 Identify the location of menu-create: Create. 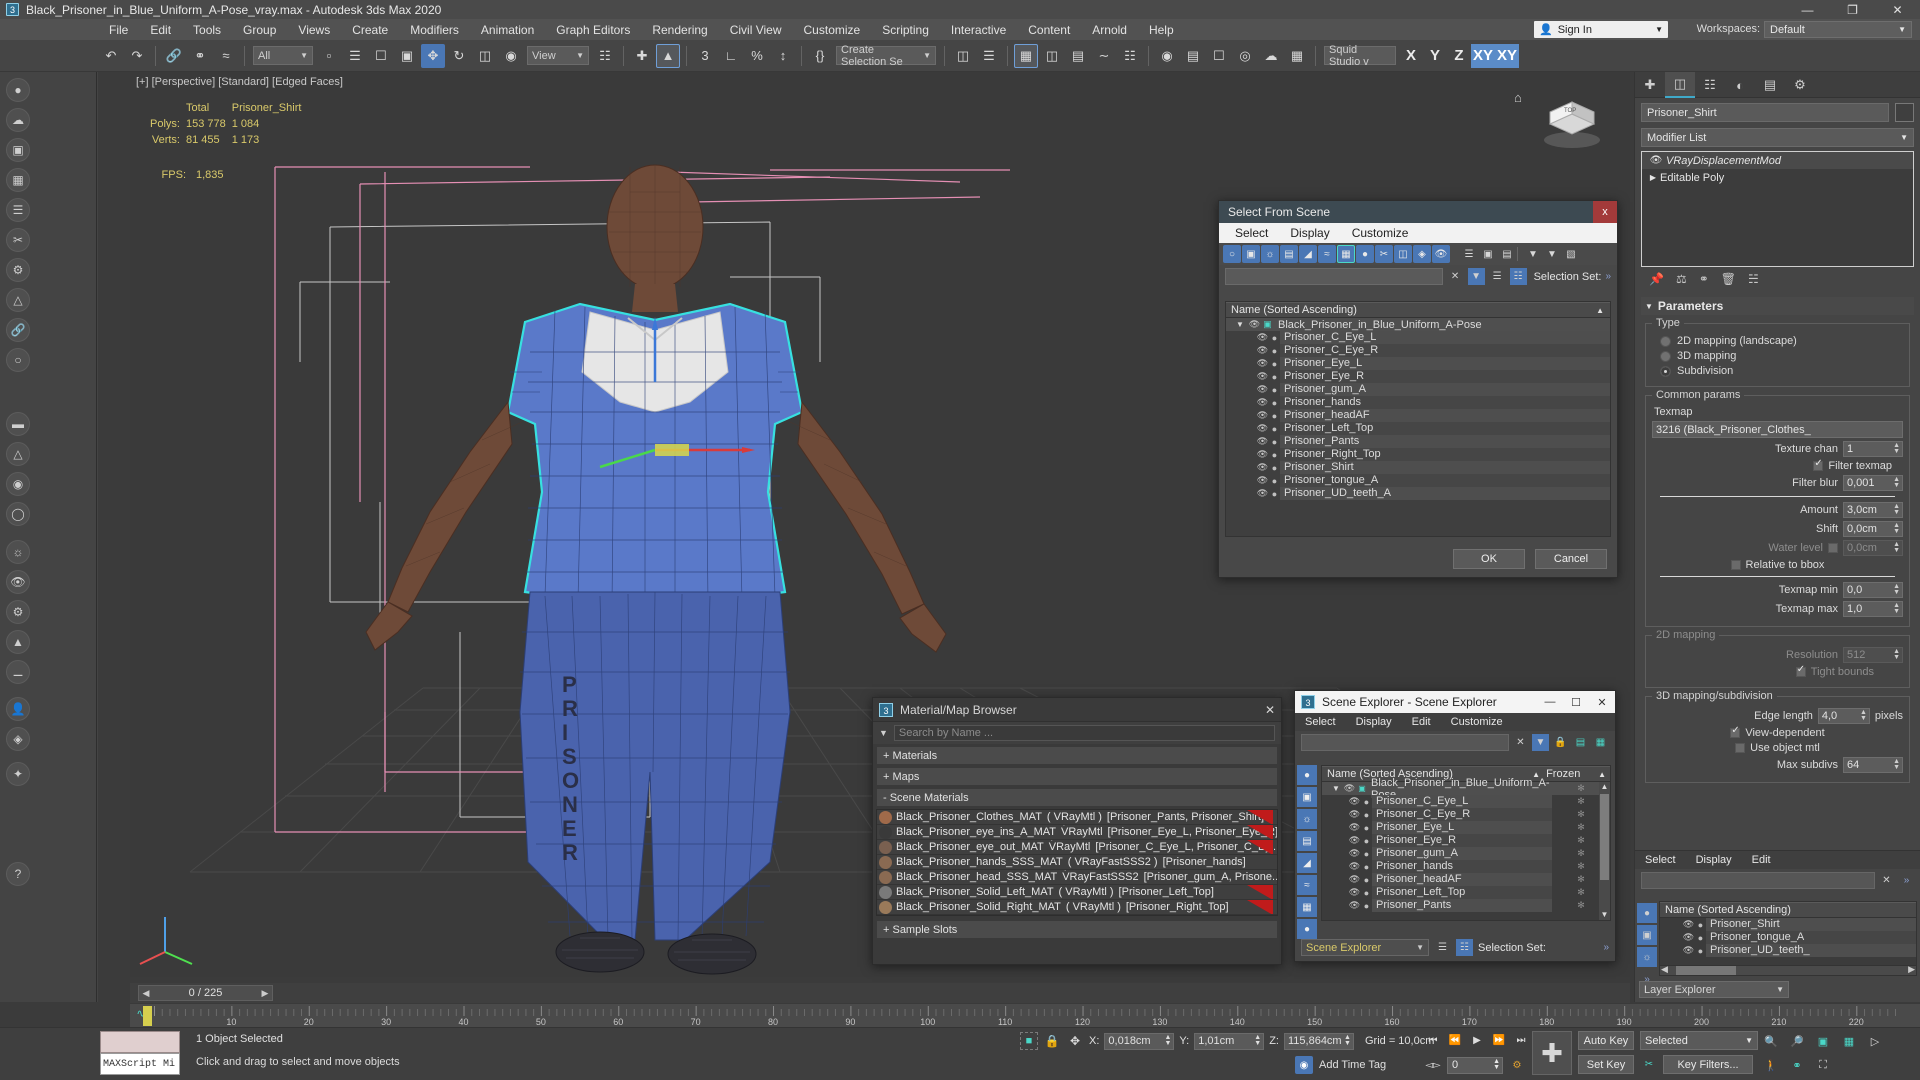
(370, 30).